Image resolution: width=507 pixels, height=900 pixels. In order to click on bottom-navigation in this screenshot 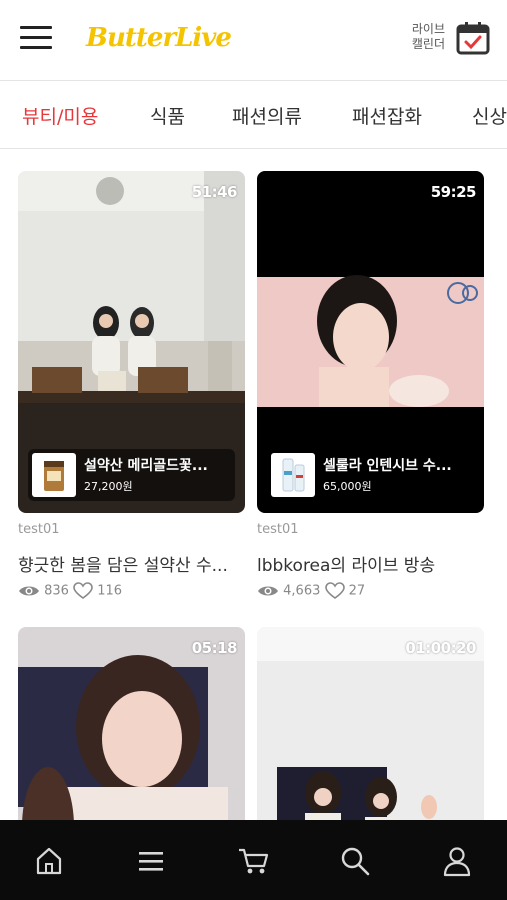, I will do `click(253, 860)`.